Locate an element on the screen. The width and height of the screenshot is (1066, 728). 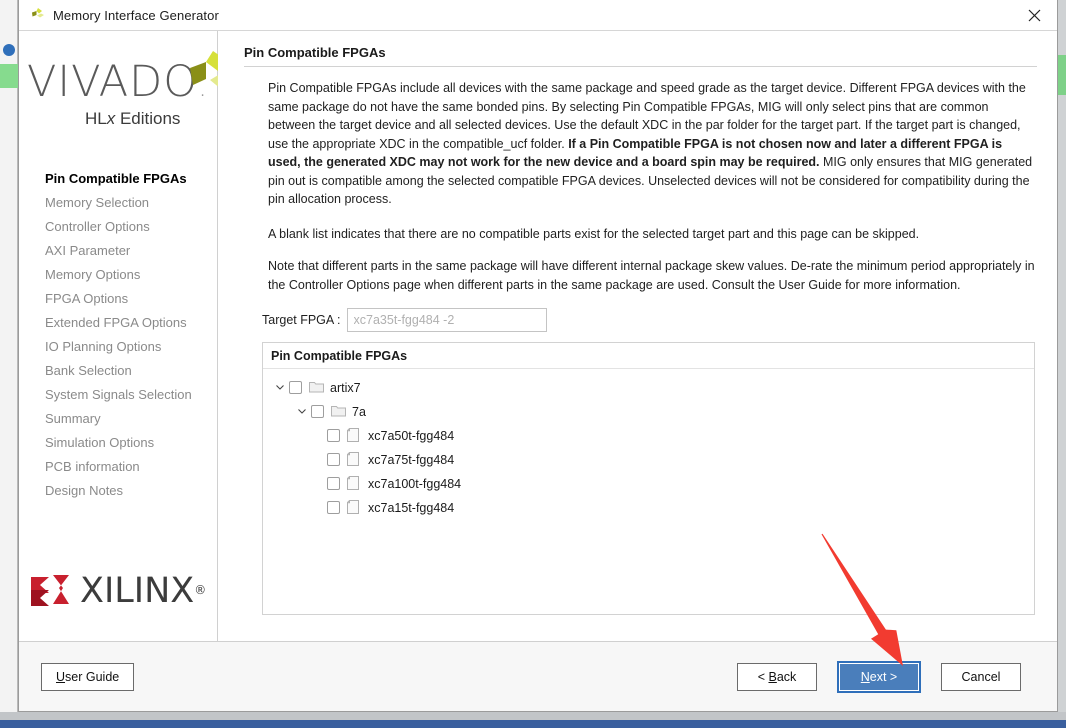
tree-label-xc7a15t-fgg484: xc7a15t-fgg484 is located at coordinates (411, 507).